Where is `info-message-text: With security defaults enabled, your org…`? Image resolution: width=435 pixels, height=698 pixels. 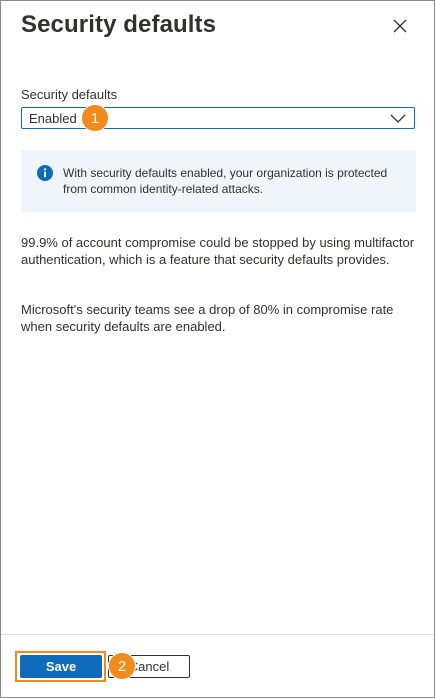 info-message-text: With security defaults enabled, your org… is located at coordinates (225, 181).